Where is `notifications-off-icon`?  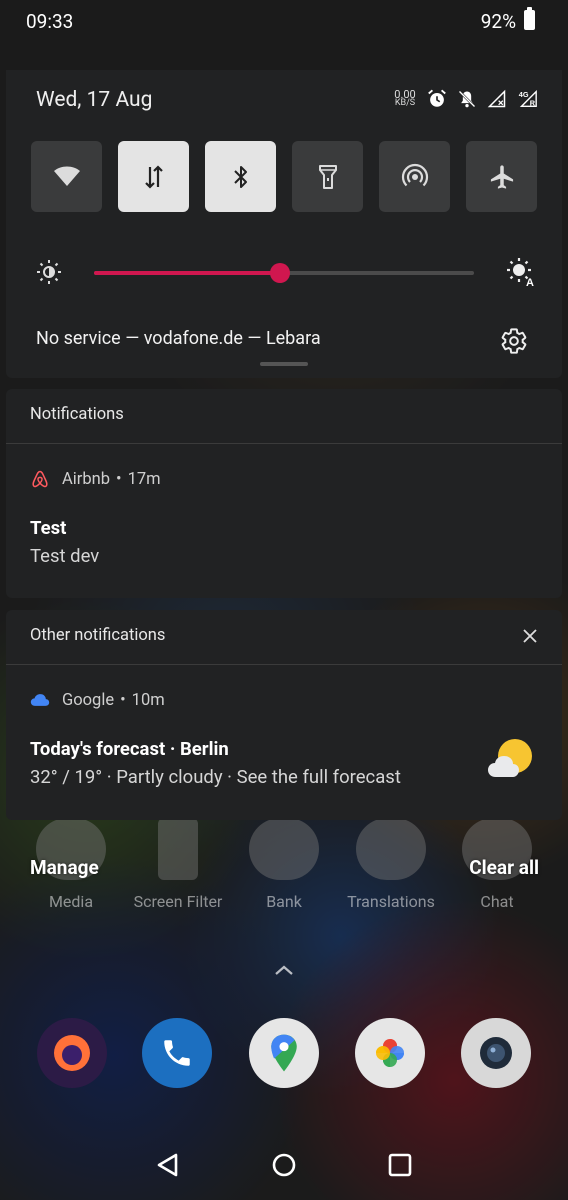 notifications-off-icon is located at coordinates (467, 99).